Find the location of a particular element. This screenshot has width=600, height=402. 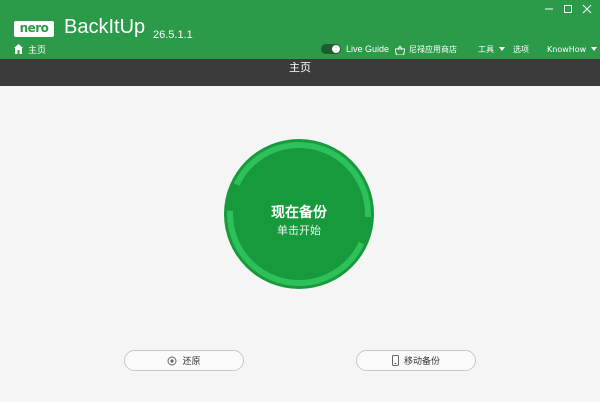

restore-button: 还原 is located at coordinates (184, 360).